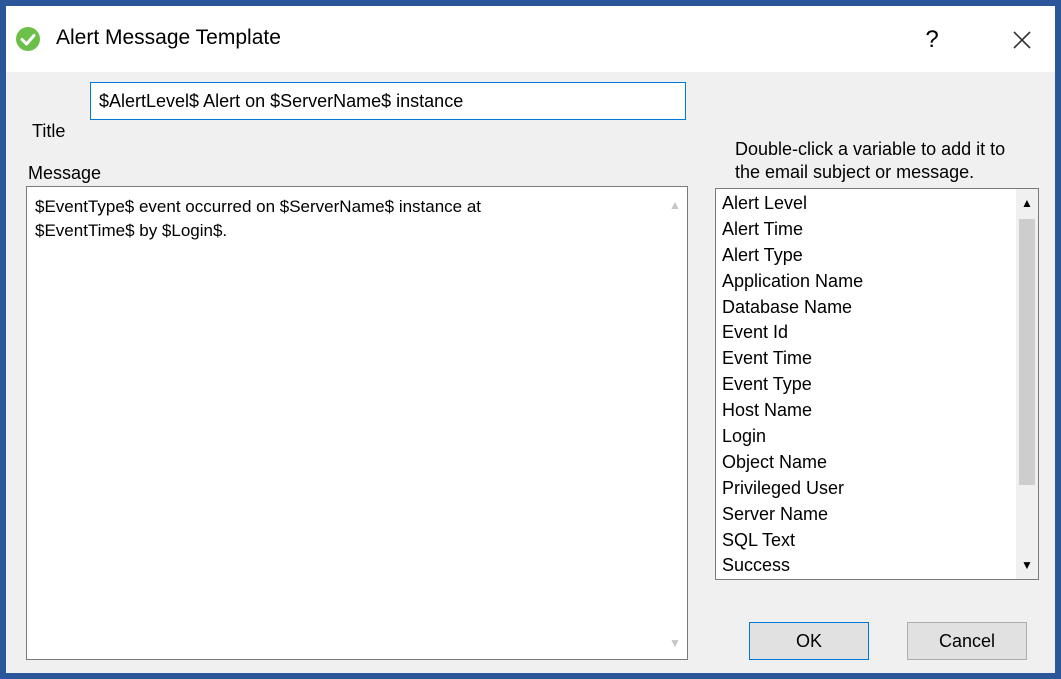 The image size is (1061, 679). I want to click on variable-list-item: Privileged User, so click(792, 489).